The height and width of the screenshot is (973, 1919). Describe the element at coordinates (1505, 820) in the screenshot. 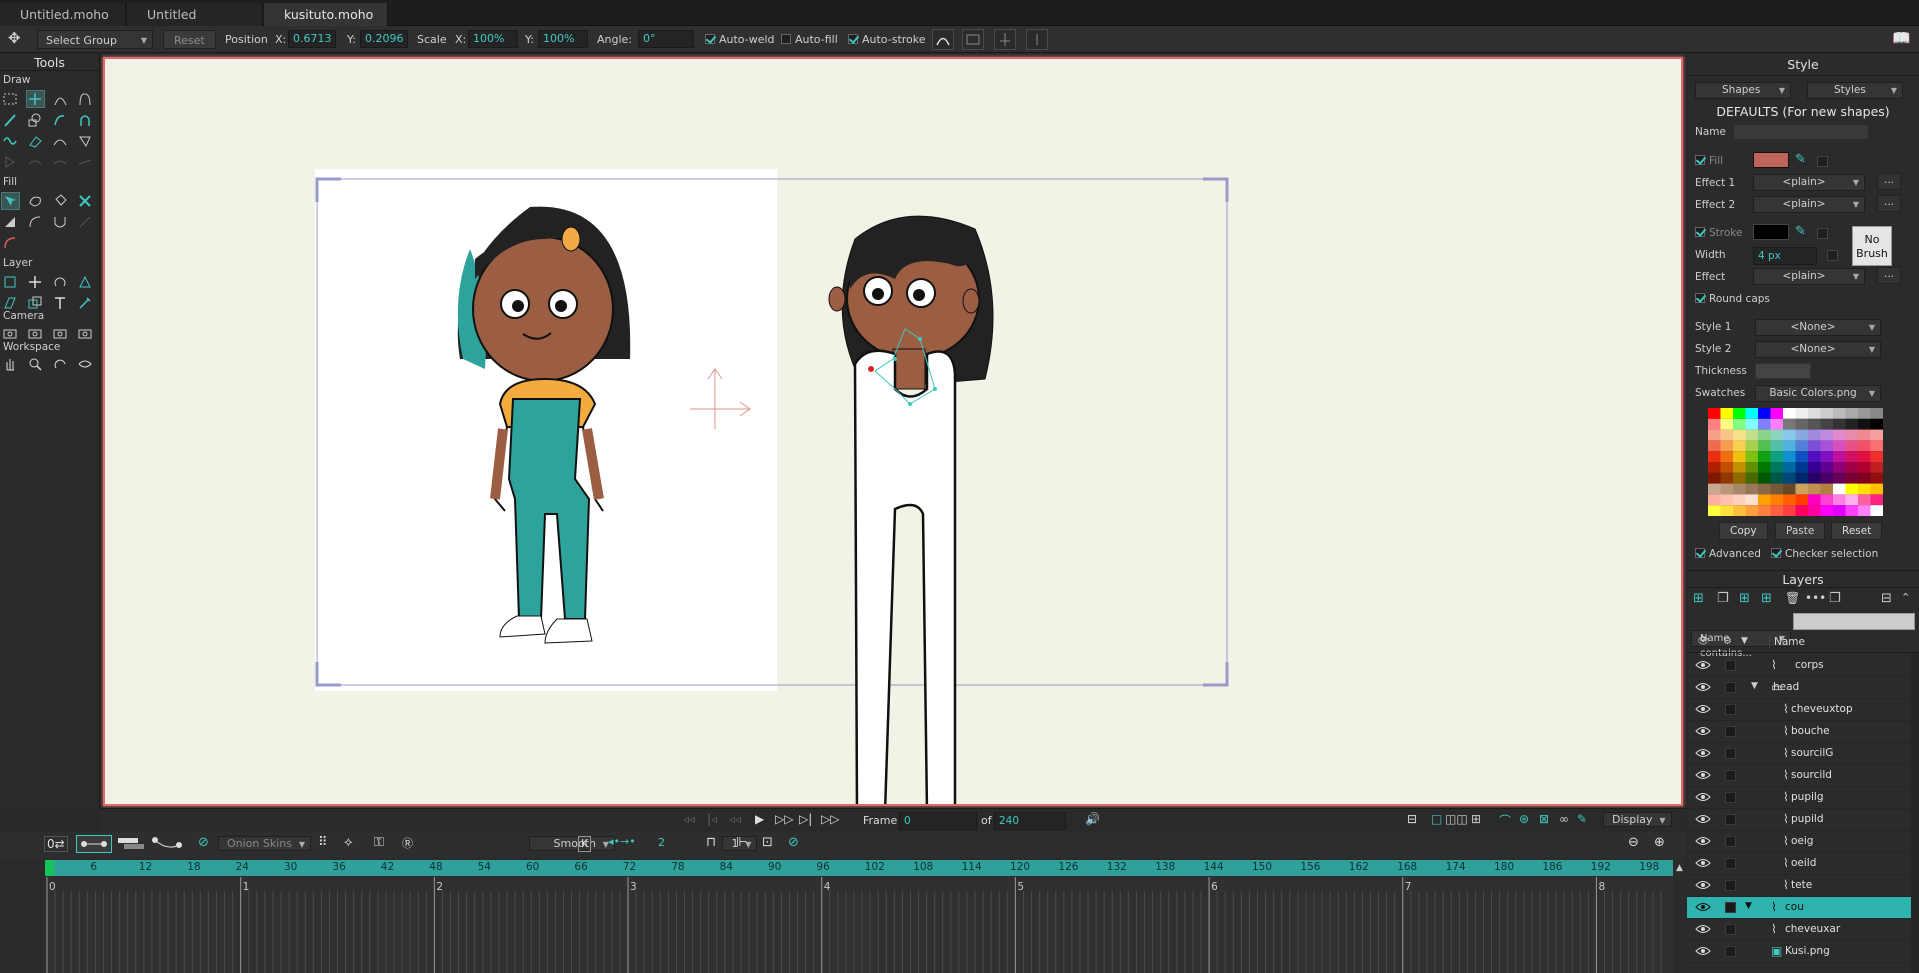

I see `curve-view-icon: ⌒` at that location.